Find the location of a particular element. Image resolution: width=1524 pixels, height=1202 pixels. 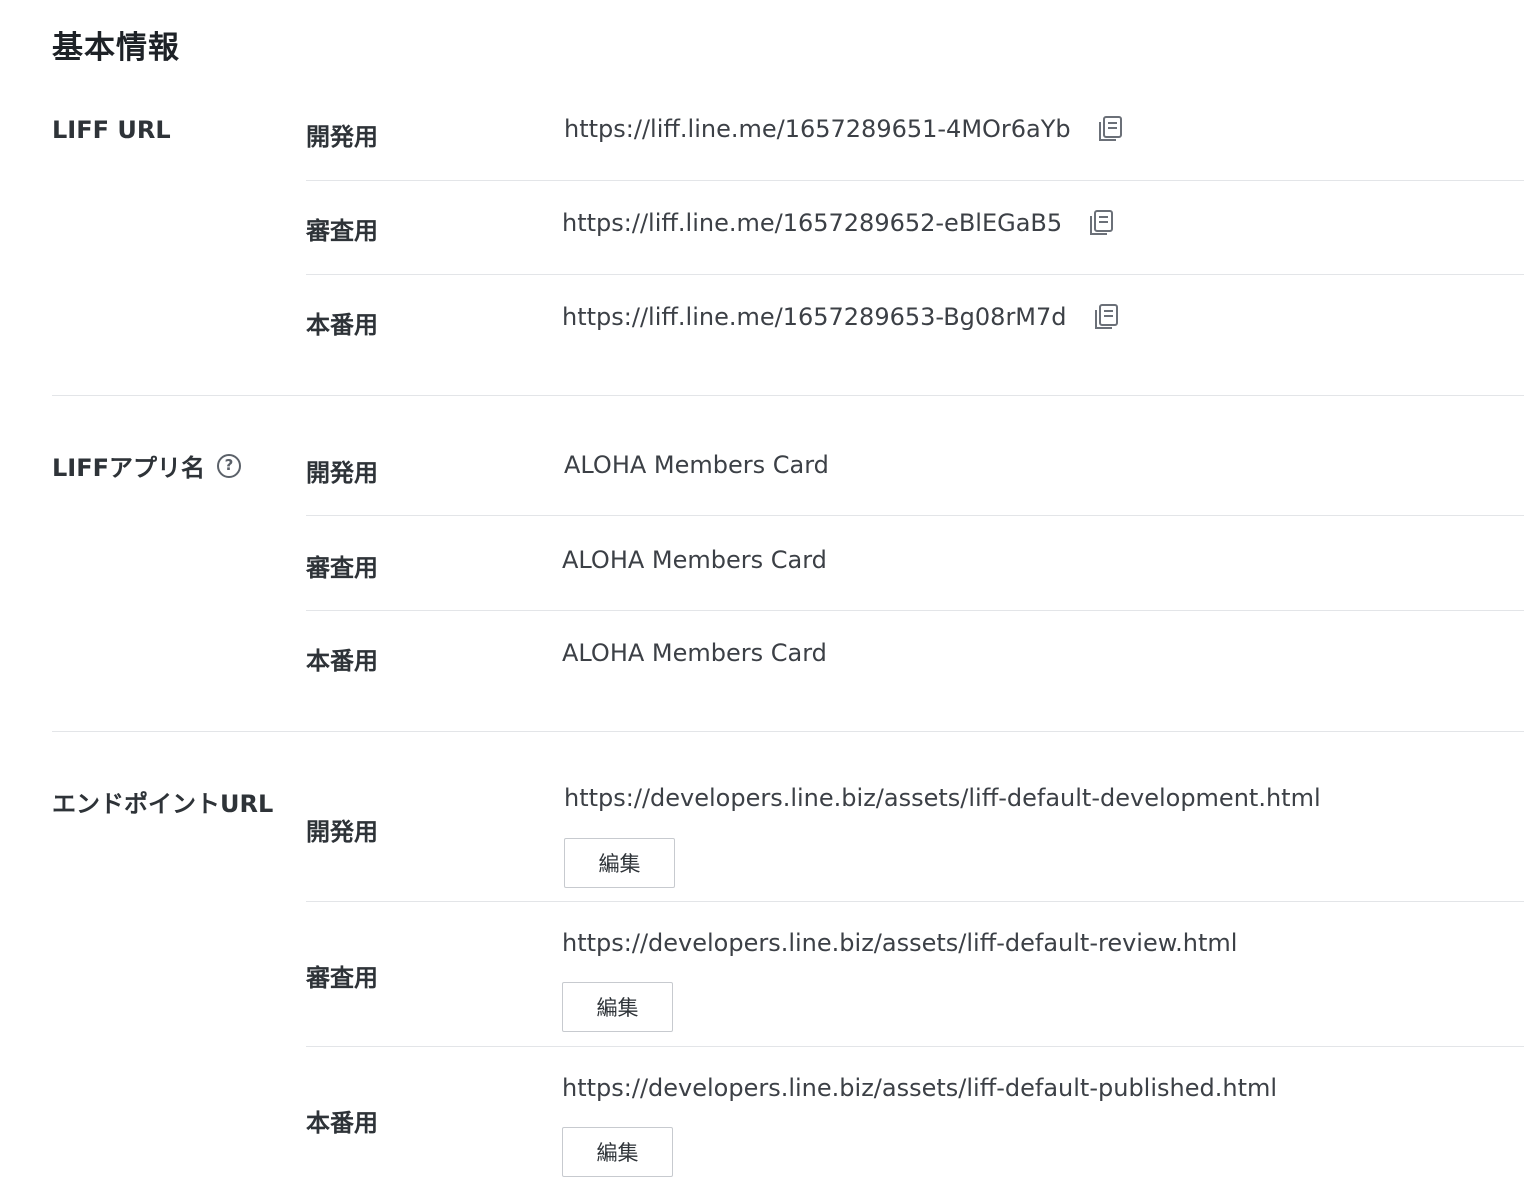

app-name-value-review: ALOHA Members Card is located at coordinates (694, 560).